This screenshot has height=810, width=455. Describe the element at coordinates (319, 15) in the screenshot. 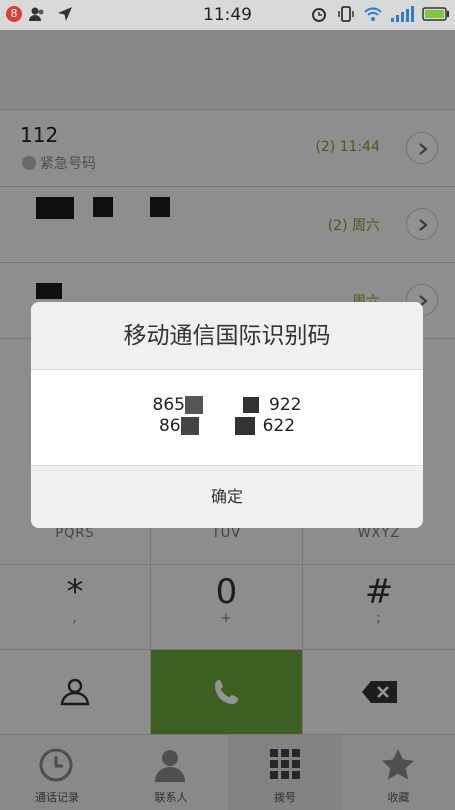

I see `alarm-icon` at that location.